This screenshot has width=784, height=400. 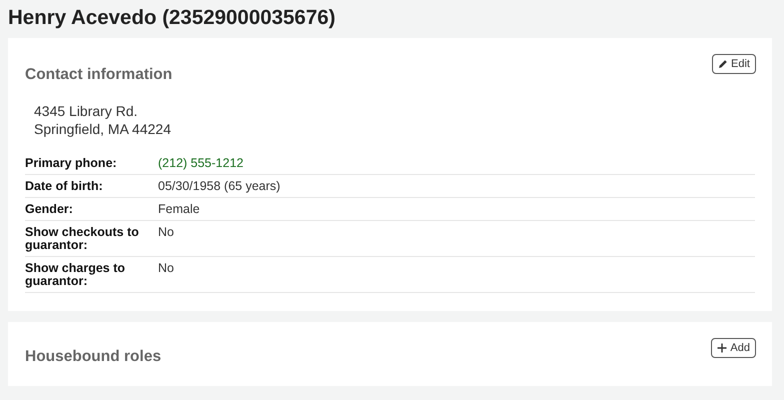 I want to click on edit-button: Edit, so click(x=734, y=64).